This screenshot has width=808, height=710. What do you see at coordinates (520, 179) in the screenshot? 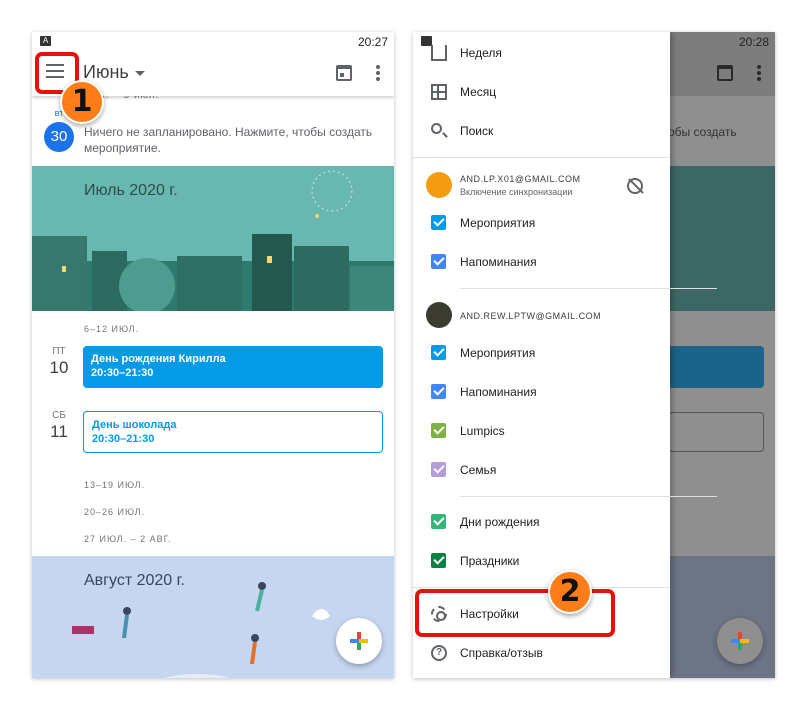
I see `account-email: AND.LP.X01@GMAIL.COM` at bounding box center [520, 179].